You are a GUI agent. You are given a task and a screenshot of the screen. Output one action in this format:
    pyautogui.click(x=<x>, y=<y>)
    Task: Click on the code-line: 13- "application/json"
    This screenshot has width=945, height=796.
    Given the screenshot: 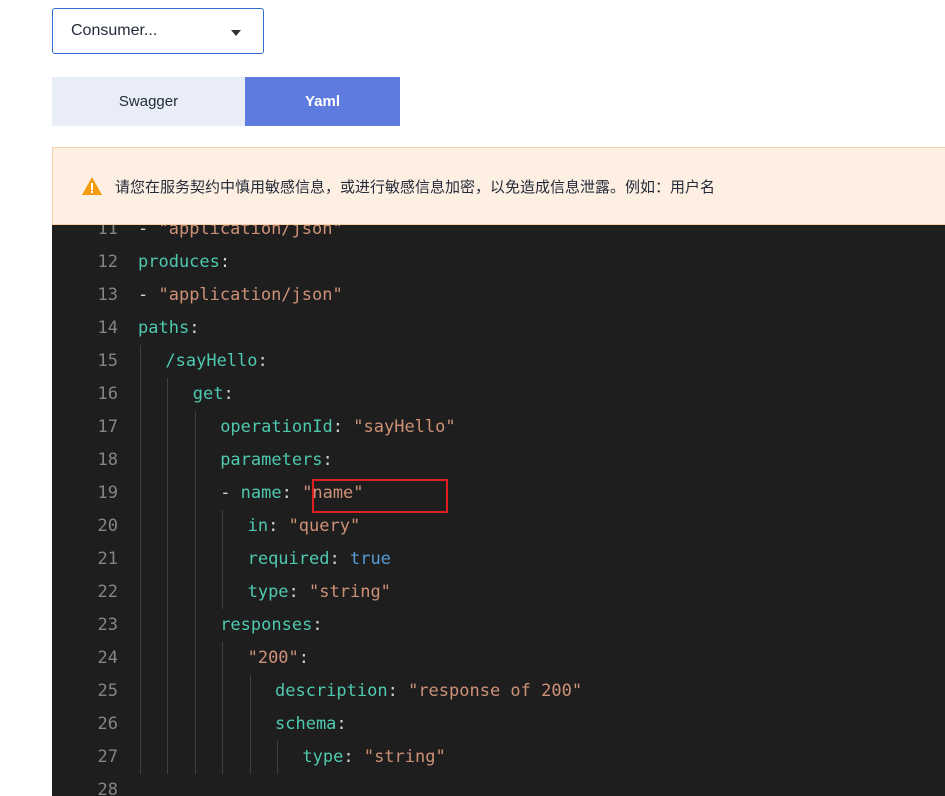 What is the action you would take?
    pyautogui.click(x=498, y=295)
    